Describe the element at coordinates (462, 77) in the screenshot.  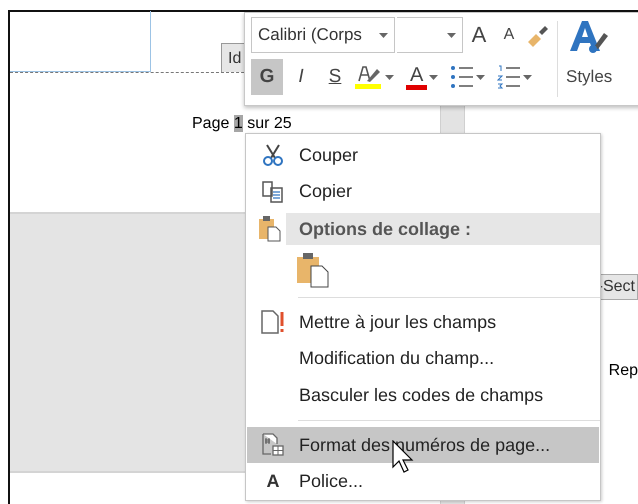
I see `bullet-list-icon` at that location.